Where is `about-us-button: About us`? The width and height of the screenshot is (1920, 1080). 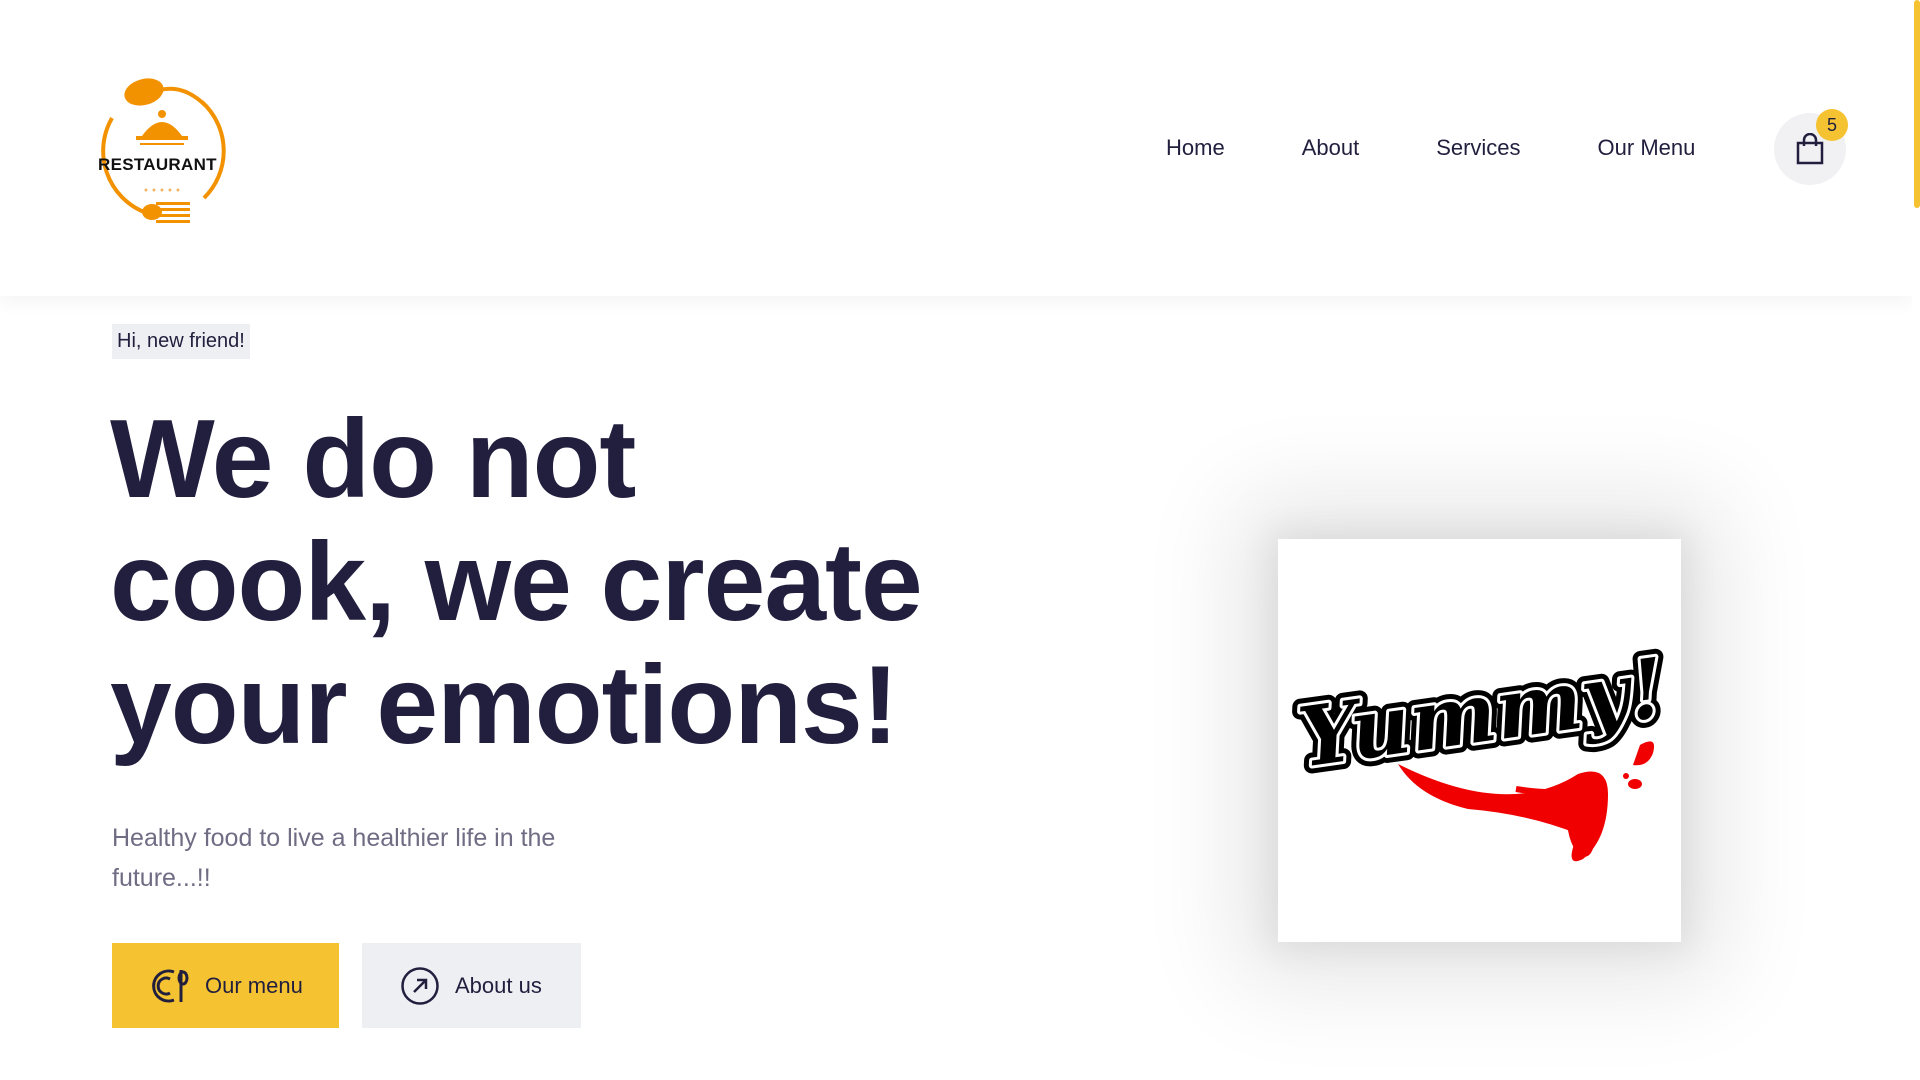 about-us-button: About us is located at coordinates (471, 985).